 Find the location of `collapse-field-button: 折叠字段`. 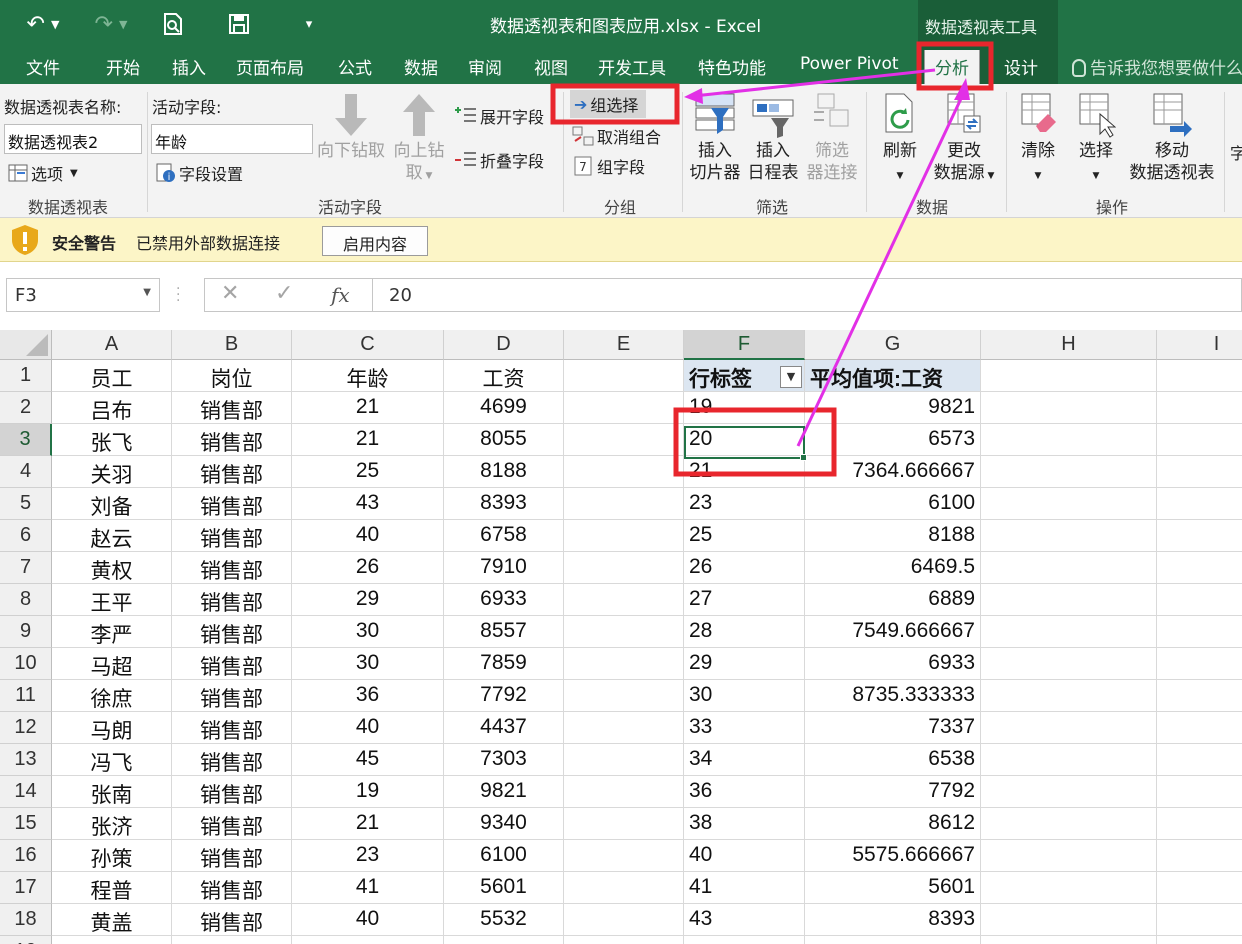

collapse-field-button: 折叠字段 is located at coordinates (498, 160).